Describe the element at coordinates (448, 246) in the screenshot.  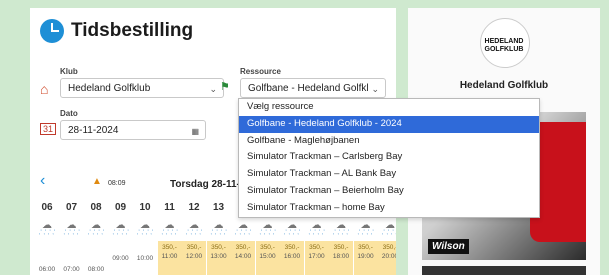
I see `advert-brand: Wilson` at that location.